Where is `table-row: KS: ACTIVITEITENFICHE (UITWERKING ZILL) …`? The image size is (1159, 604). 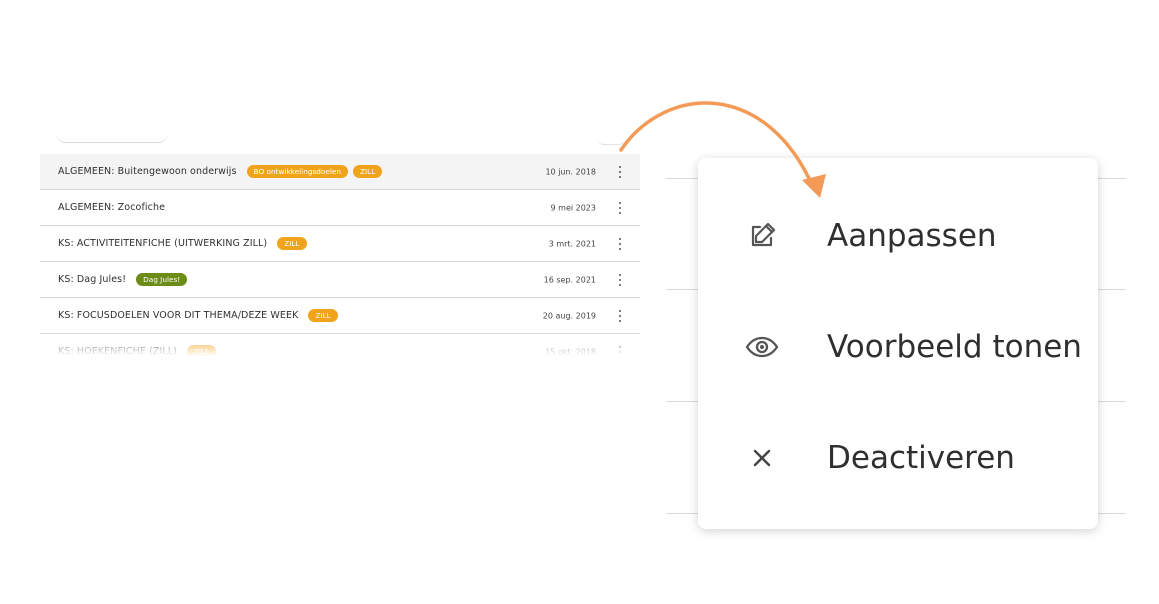 table-row: KS: ACTIVITEITENFICHE (UITWERKING ZILL) … is located at coordinates (340, 244).